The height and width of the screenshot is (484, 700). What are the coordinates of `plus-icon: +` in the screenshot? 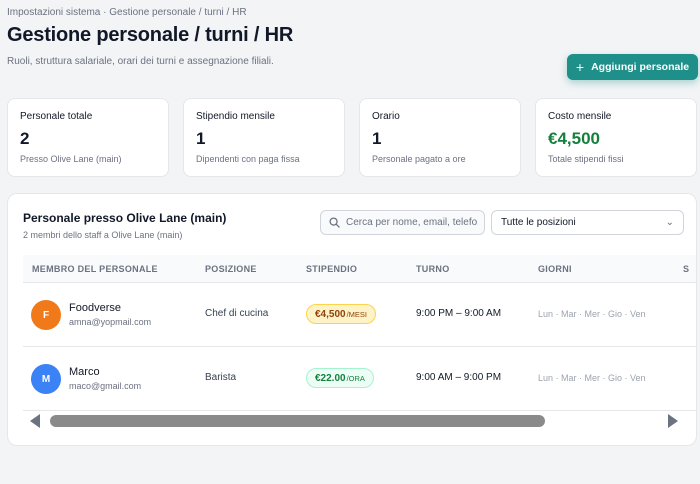 It's located at (580, 67).